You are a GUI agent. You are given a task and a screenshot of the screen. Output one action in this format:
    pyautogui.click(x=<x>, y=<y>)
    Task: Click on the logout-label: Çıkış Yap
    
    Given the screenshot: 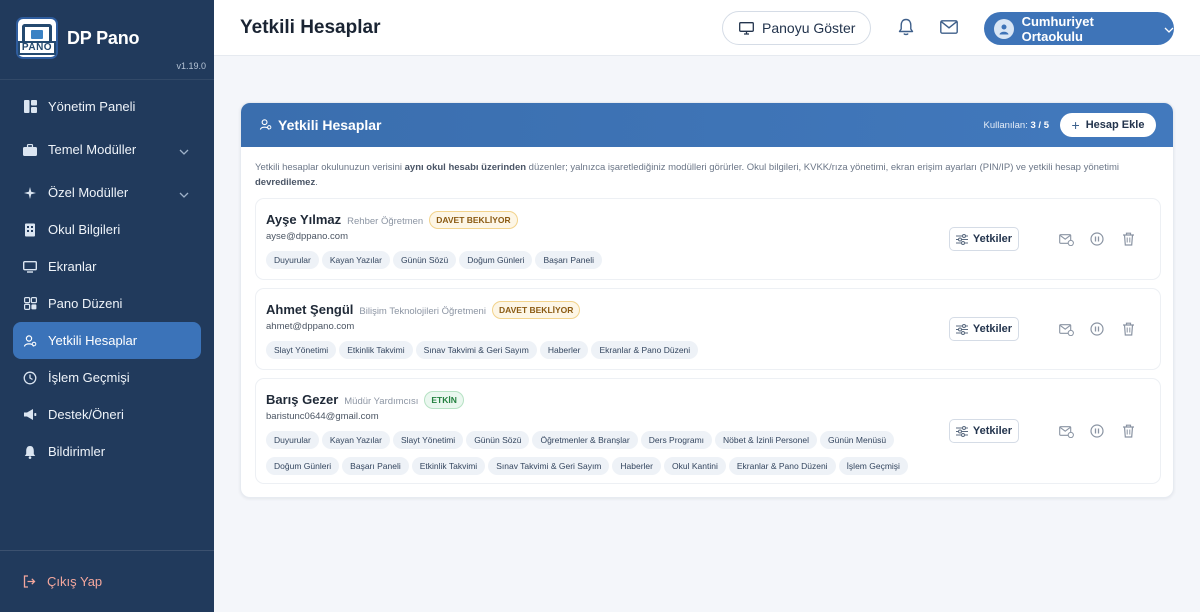 What is the action you would take?
    pyautogui.click(x=75, y=581)
    